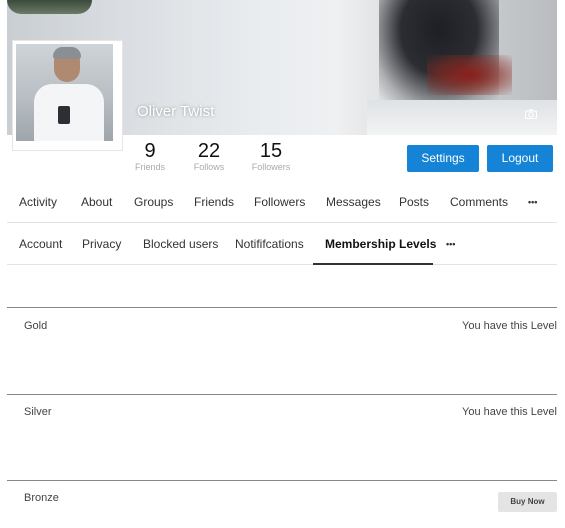  What do you see at coordinates (271, 151) in the screenshot?
I see `stat-value: 15` at bounding box center [271, 151].